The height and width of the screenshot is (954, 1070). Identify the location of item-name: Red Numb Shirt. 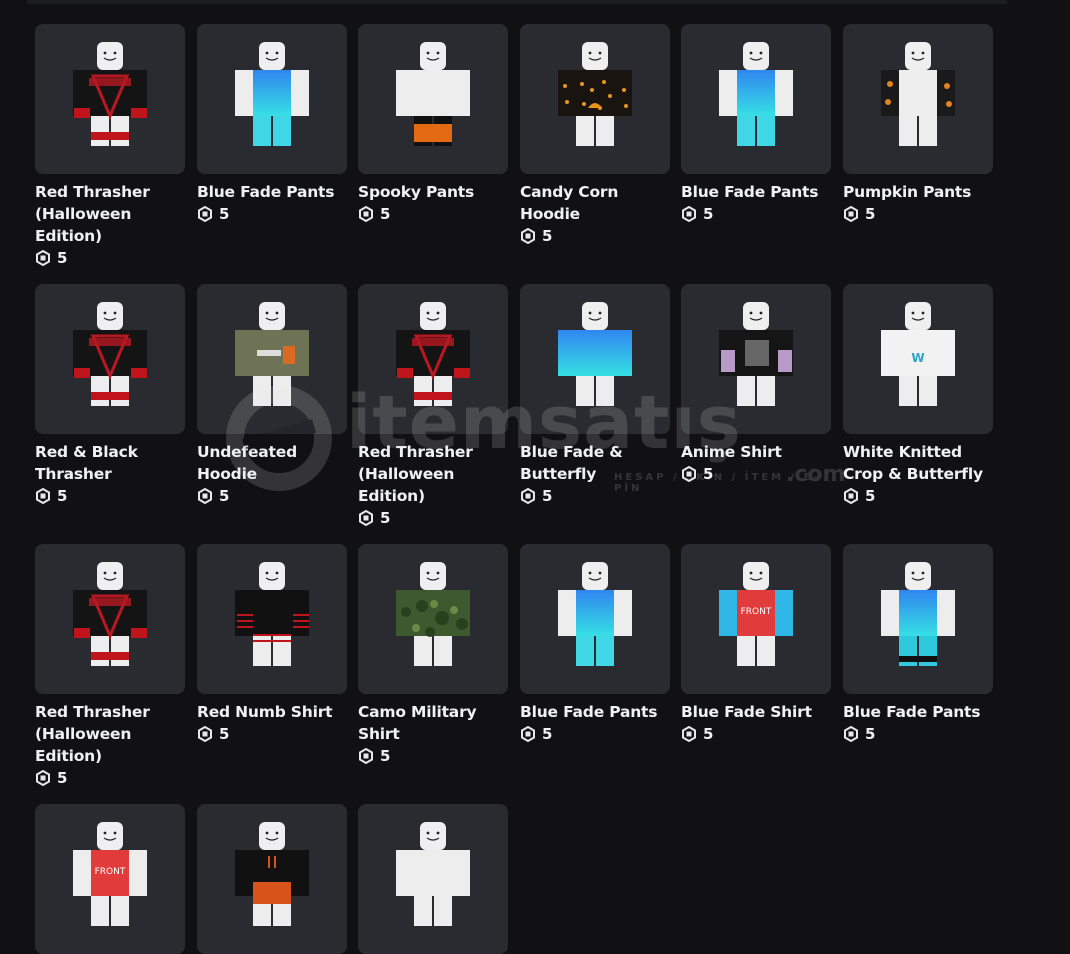
(272, 712).